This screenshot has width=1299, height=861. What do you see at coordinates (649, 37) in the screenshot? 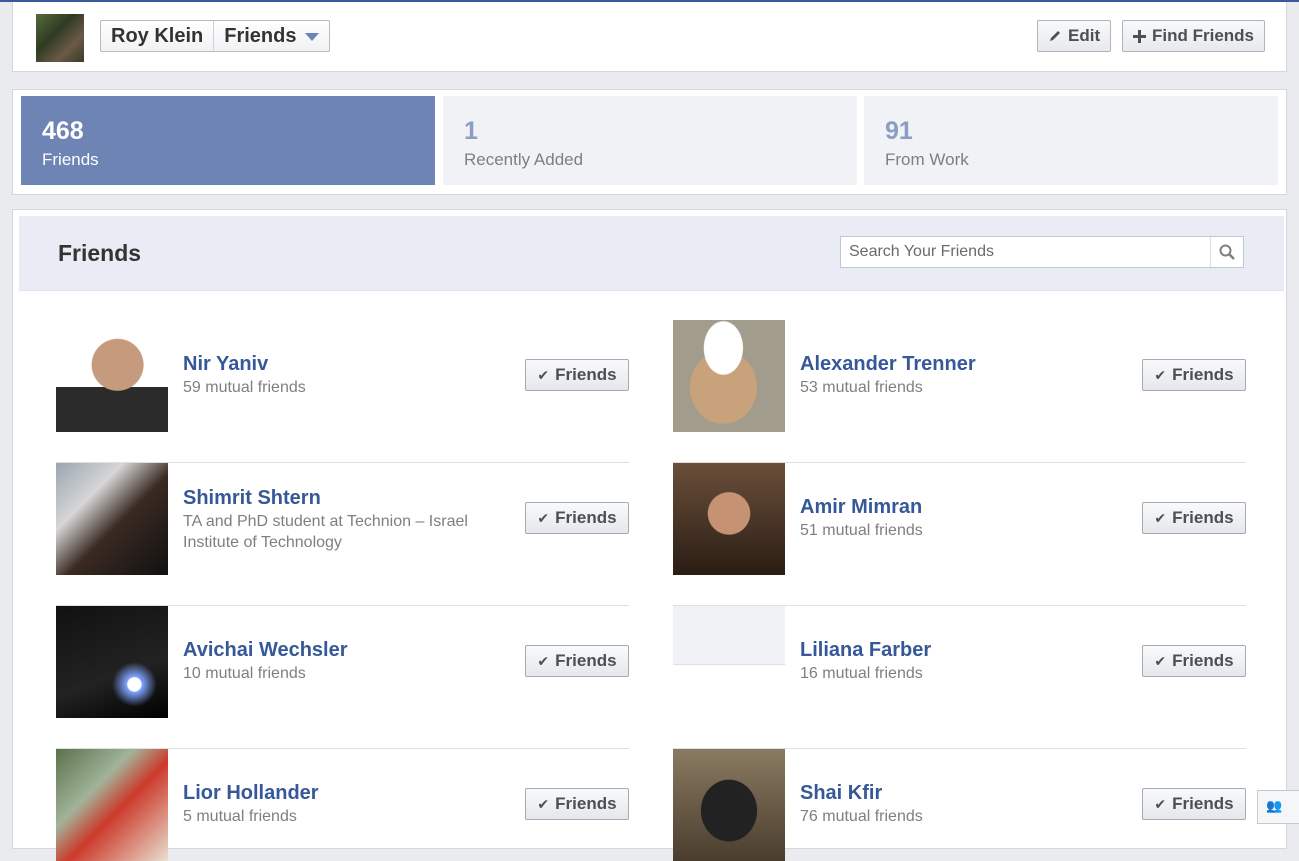
I see `profile-header: Roy Klein Friends Edit Find Friends` at bounding box center [649, 37].